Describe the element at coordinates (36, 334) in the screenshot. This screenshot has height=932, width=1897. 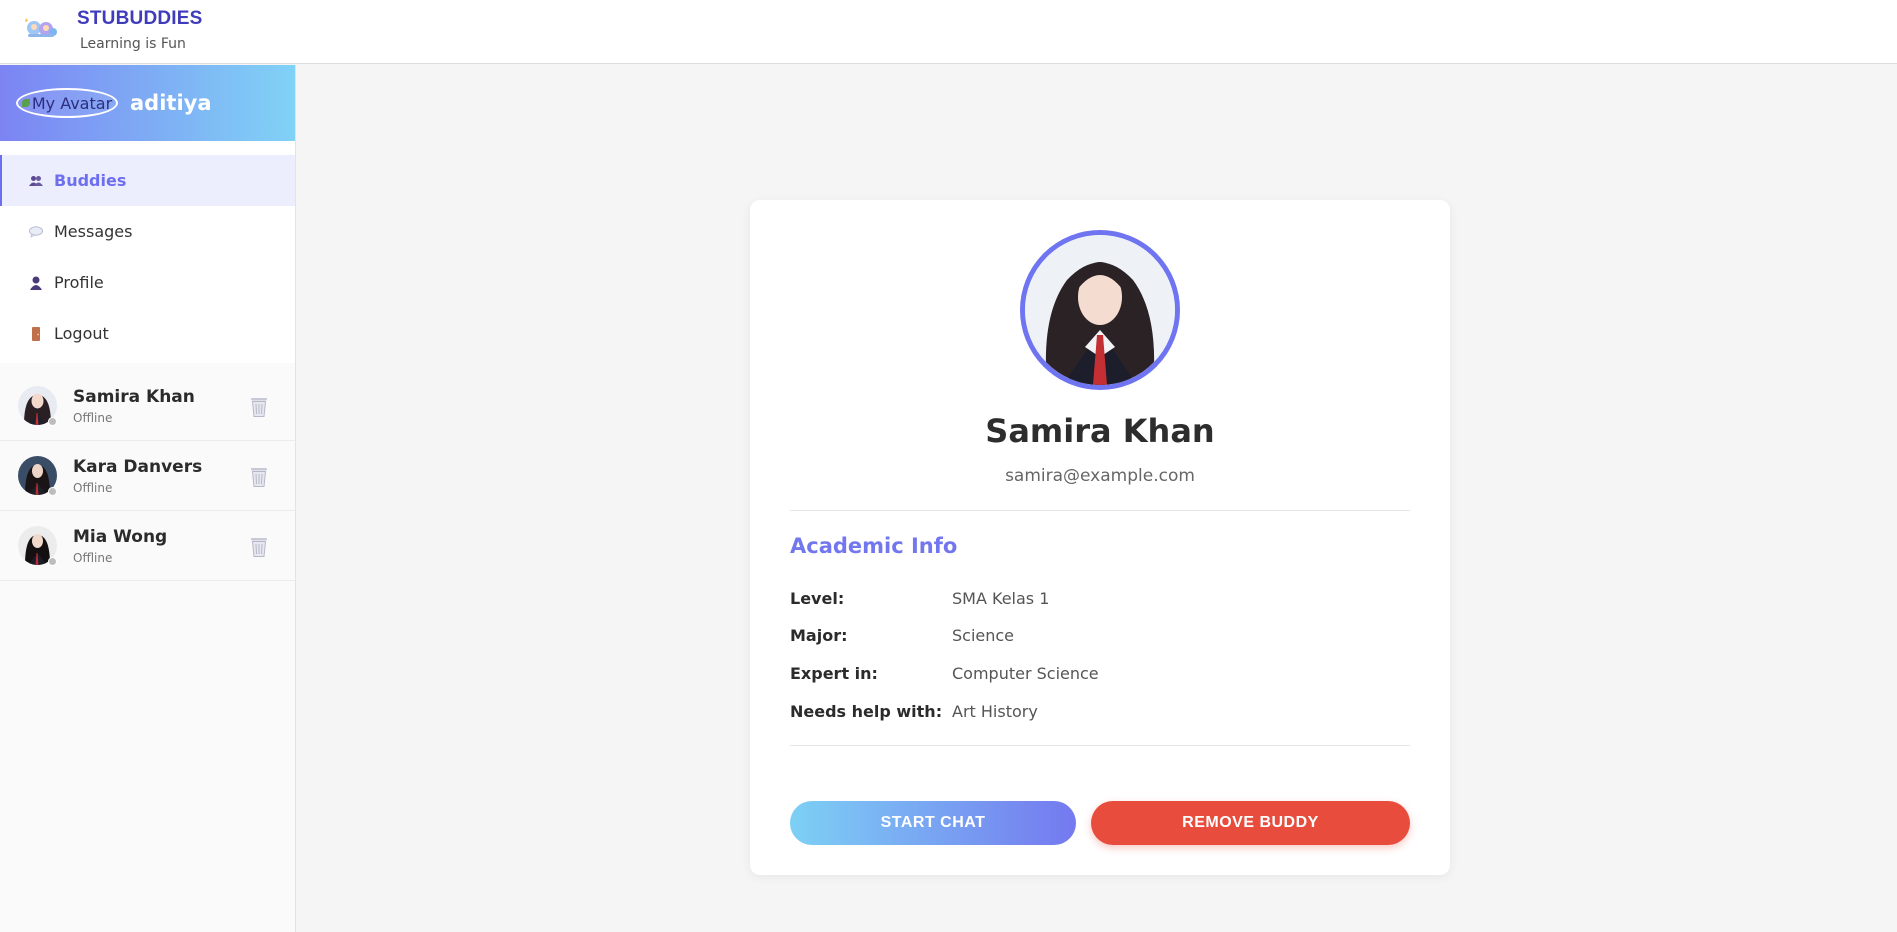
I see `door-icon` at that location.